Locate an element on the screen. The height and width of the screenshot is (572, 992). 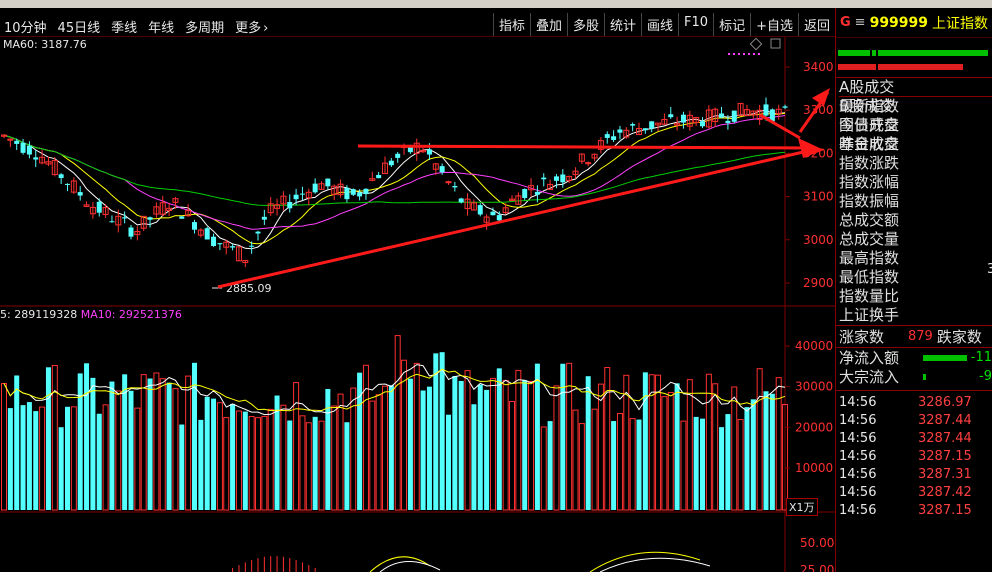
statistics-button: 统计 is located at coordinates (622, 24).